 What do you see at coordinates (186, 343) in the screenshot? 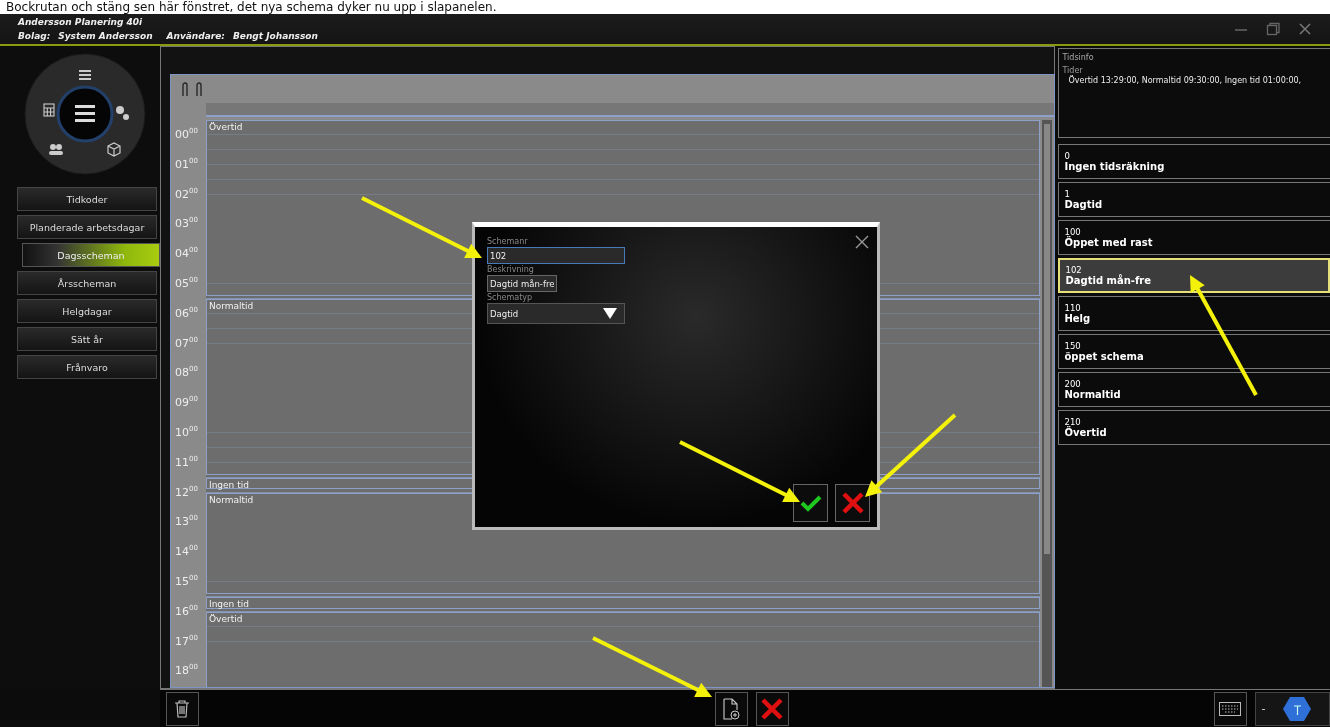
I see `hour-label: 07$^{00}$` at bounding box center [186, 343].